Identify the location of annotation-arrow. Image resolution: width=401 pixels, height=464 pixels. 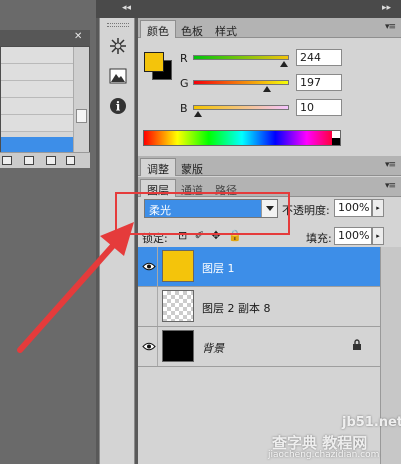
(75, 287).